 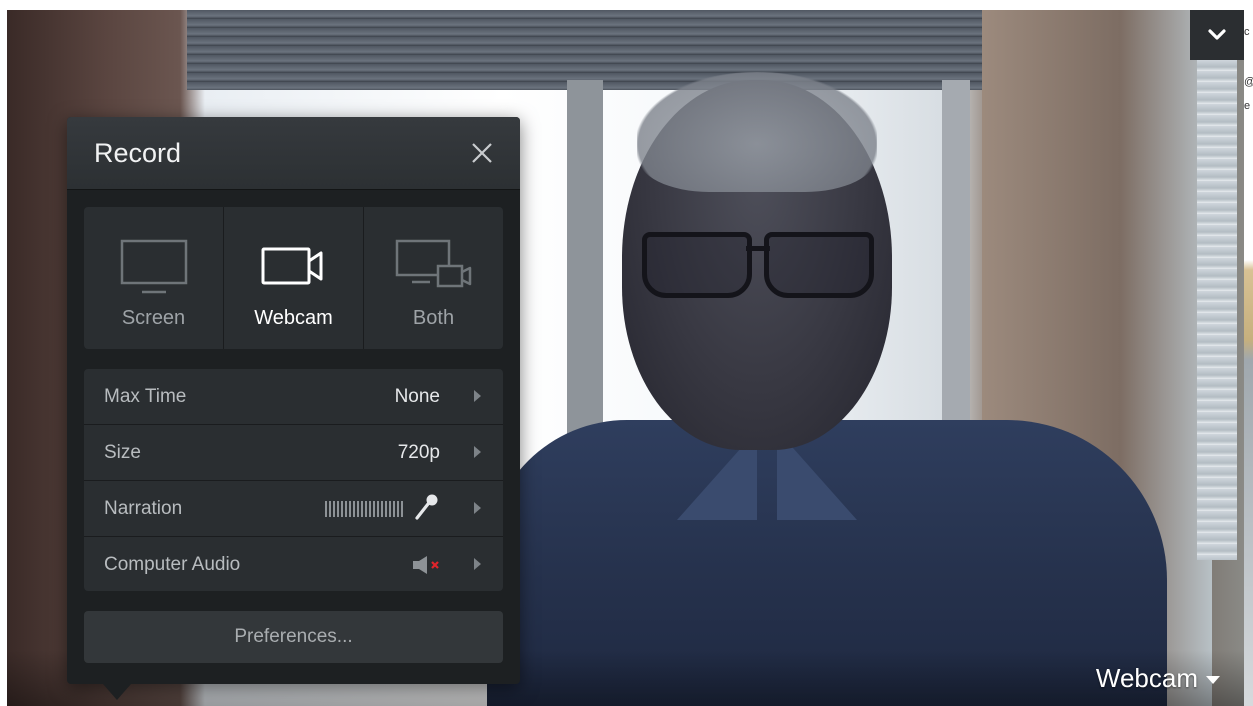 What do you see at coordinates (122, 452) in the screenshot?
I see `setting-label: Size` at bounding box center [122, 452].